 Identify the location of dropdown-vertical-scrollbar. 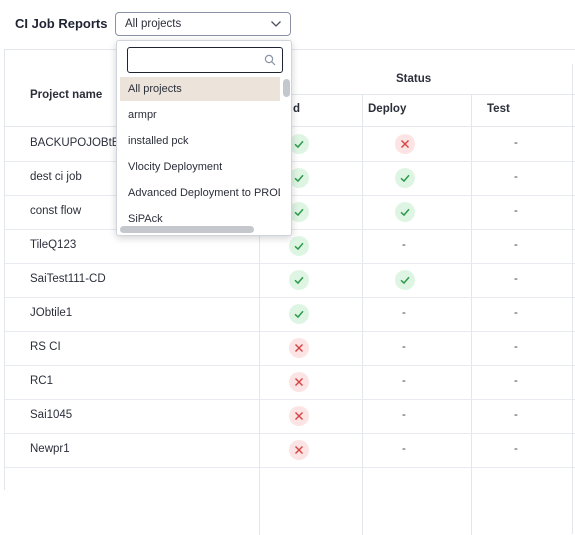
(286, 150).